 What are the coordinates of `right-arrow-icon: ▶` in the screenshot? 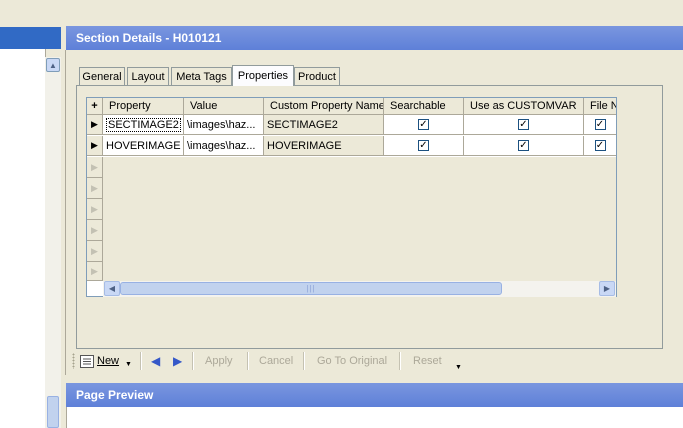 It's located at (177, 361).